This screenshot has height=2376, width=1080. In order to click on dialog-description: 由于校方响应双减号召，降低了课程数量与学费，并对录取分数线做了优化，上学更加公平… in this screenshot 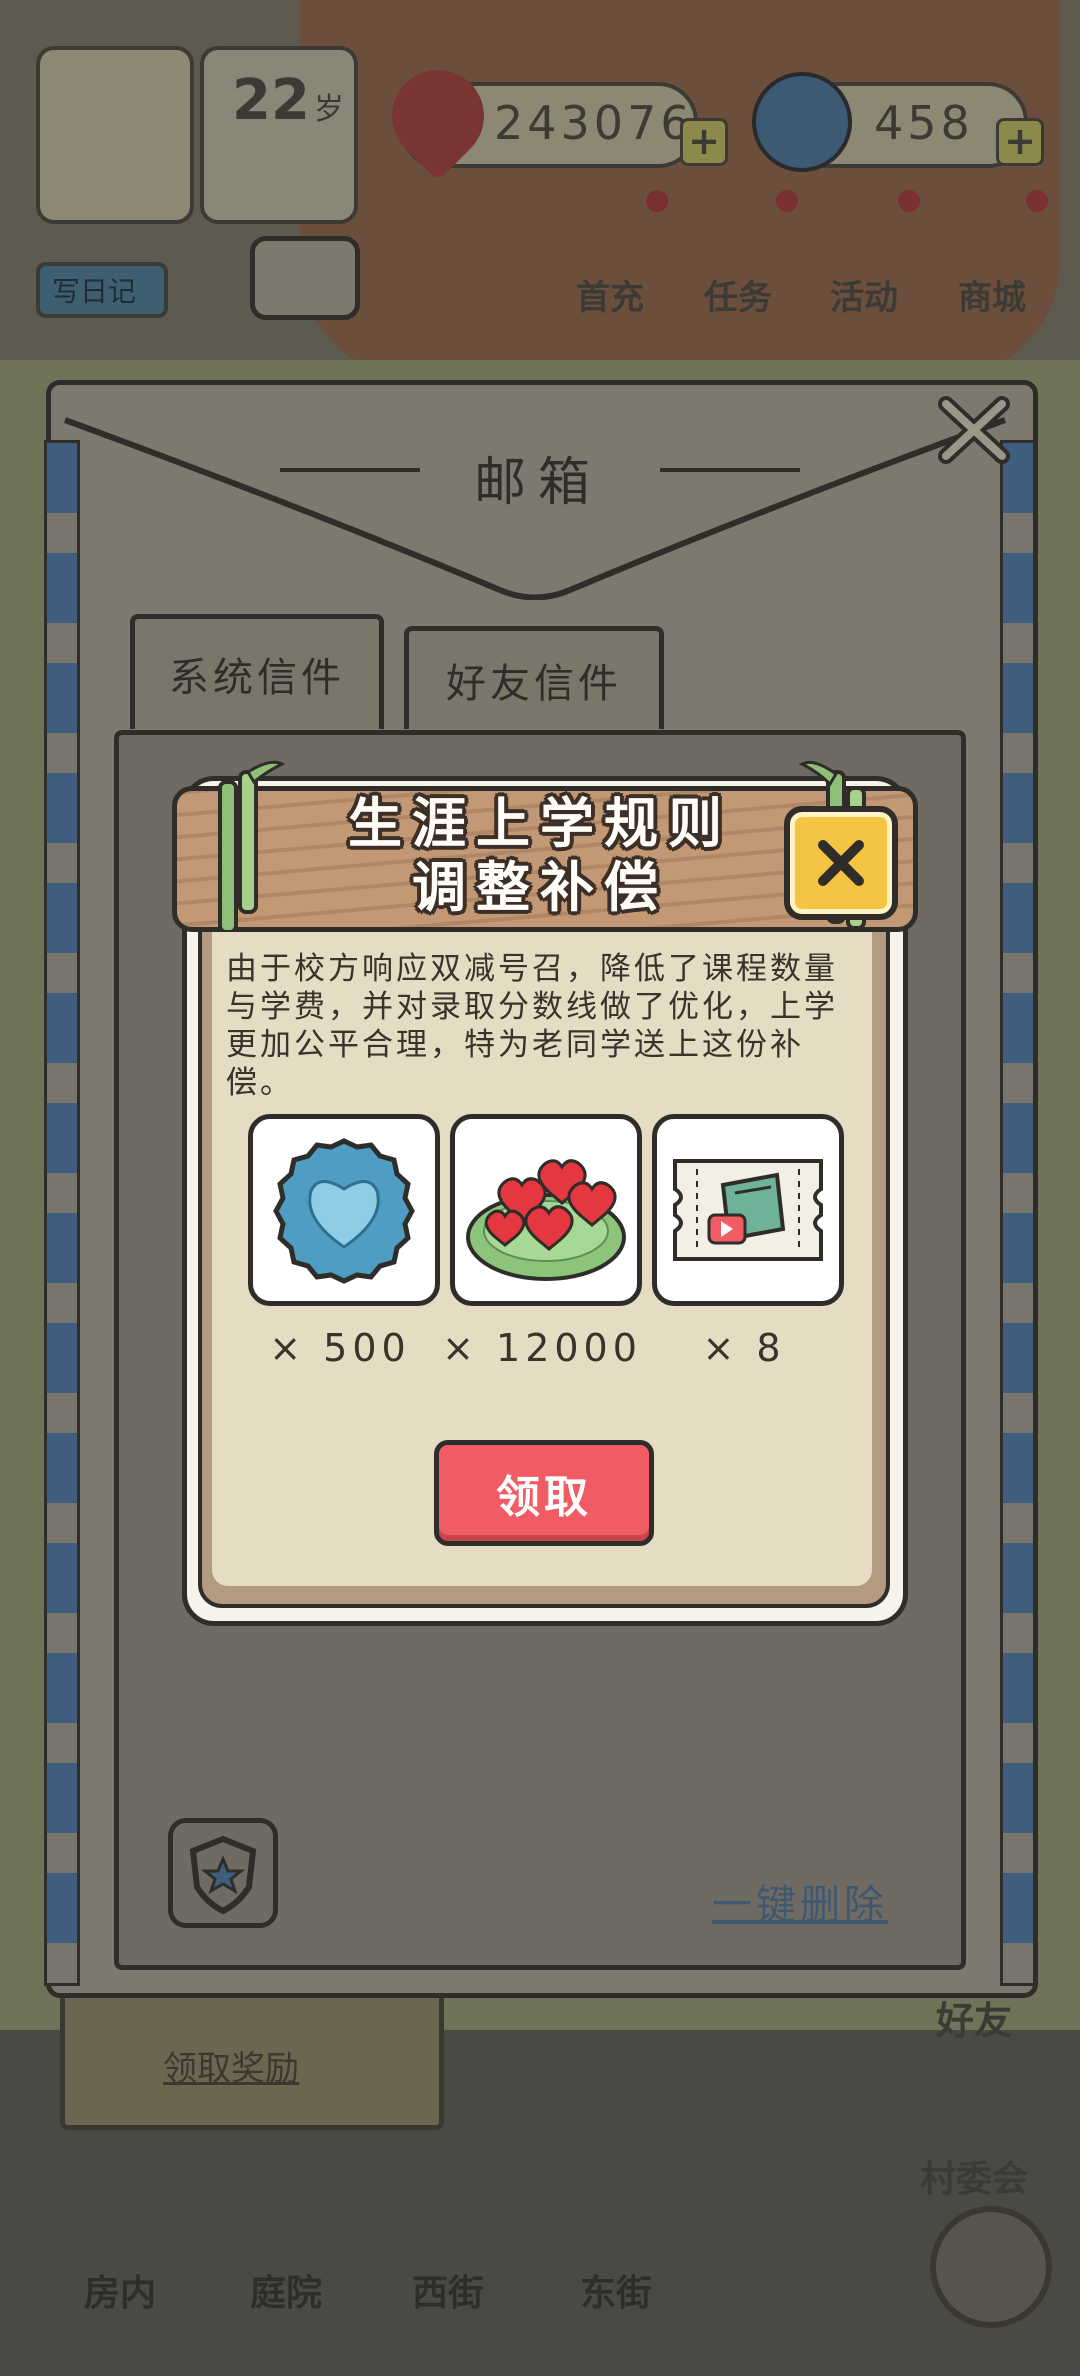, I will do `click(532, 1026)`.